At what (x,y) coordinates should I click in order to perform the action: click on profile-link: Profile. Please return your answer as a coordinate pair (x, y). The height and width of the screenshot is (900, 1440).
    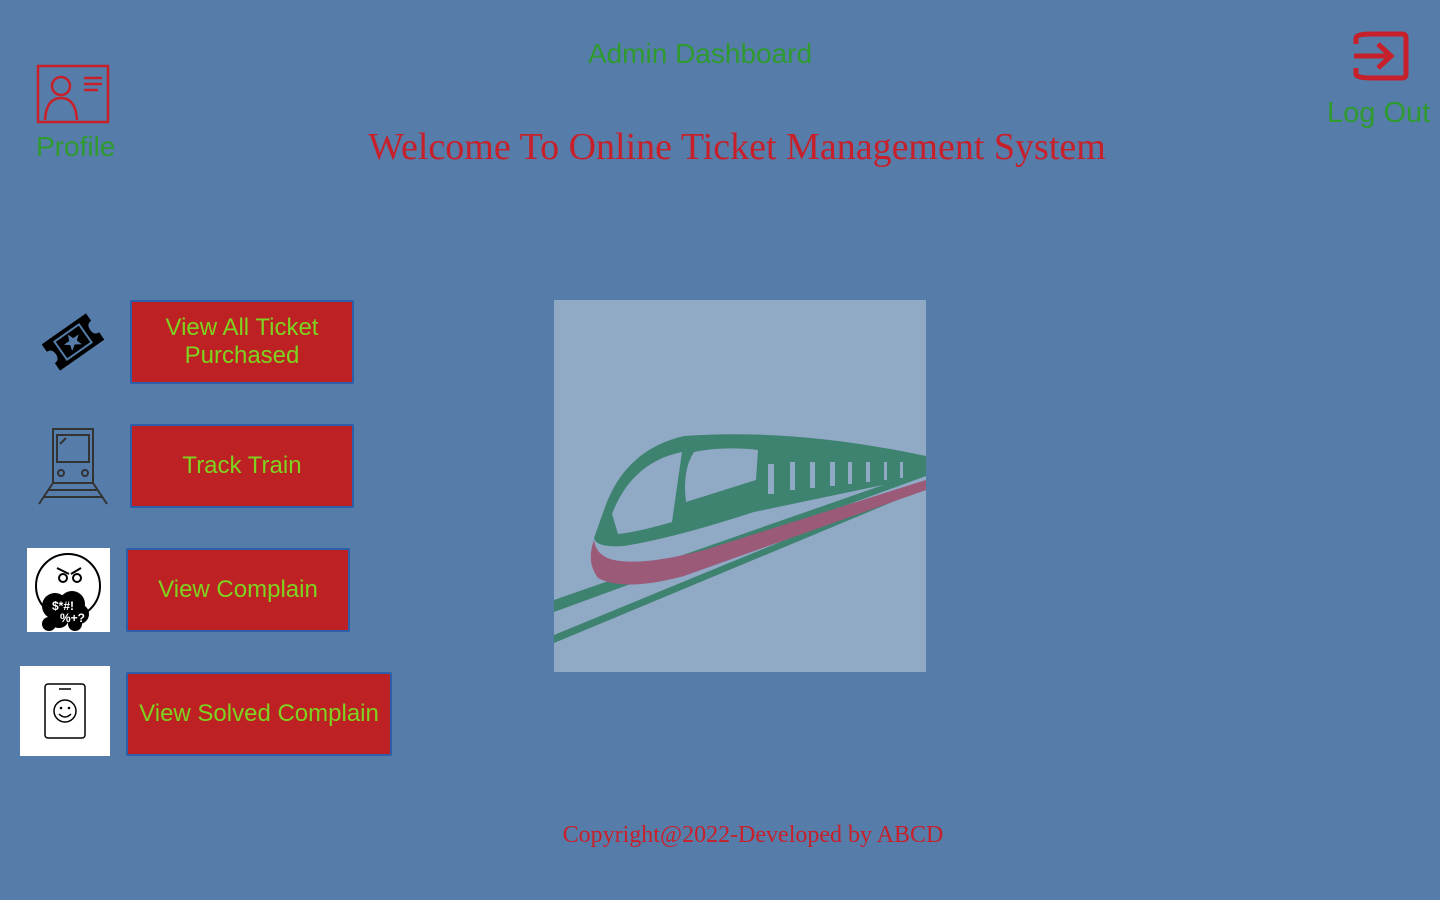
    Looking at the image, I should click on (75, 147).